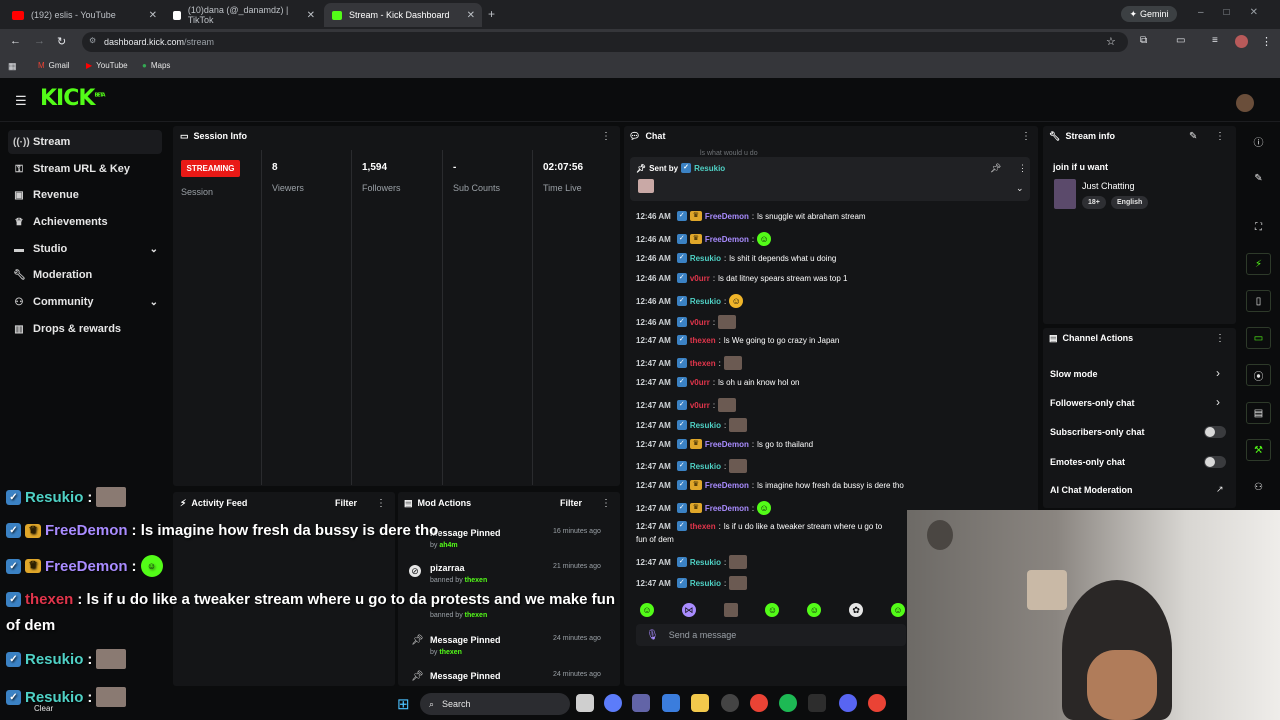 This screenshot has height=720, width=1280. I want to click on tab-kick-dashboard: Stream - Kick Dashboard ✕, so click(403, 15).